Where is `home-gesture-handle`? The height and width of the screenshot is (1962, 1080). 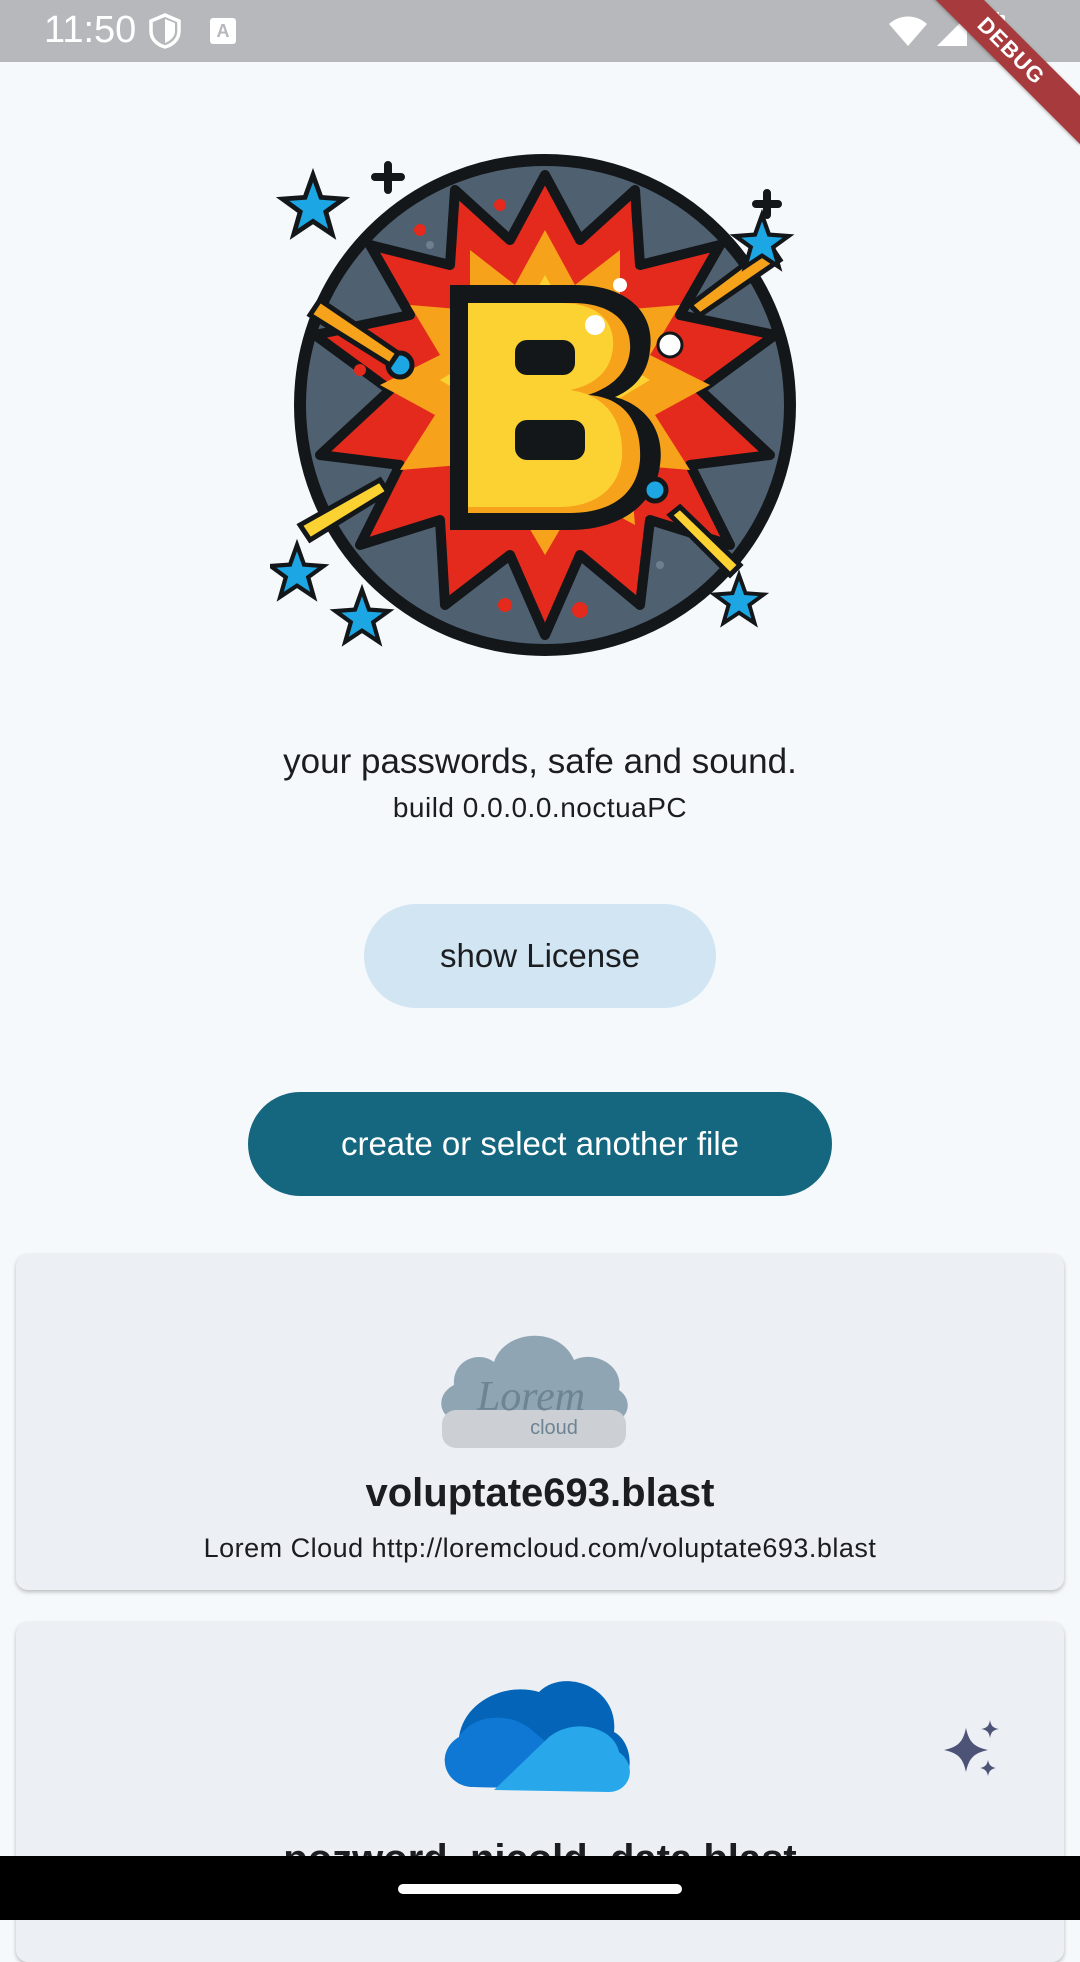
home-gesture-handle is located at coordinates (540, 1889).